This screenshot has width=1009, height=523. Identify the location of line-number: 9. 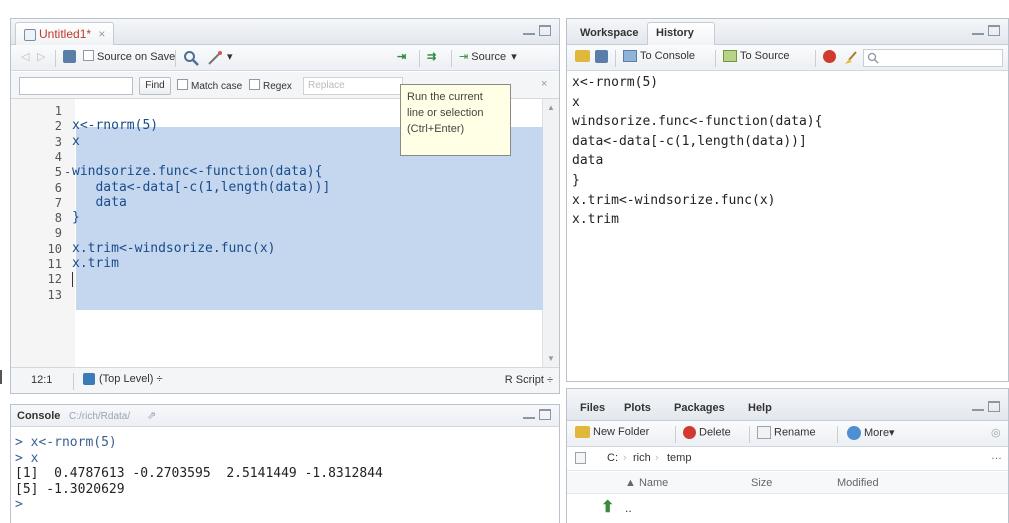
(58, 233).